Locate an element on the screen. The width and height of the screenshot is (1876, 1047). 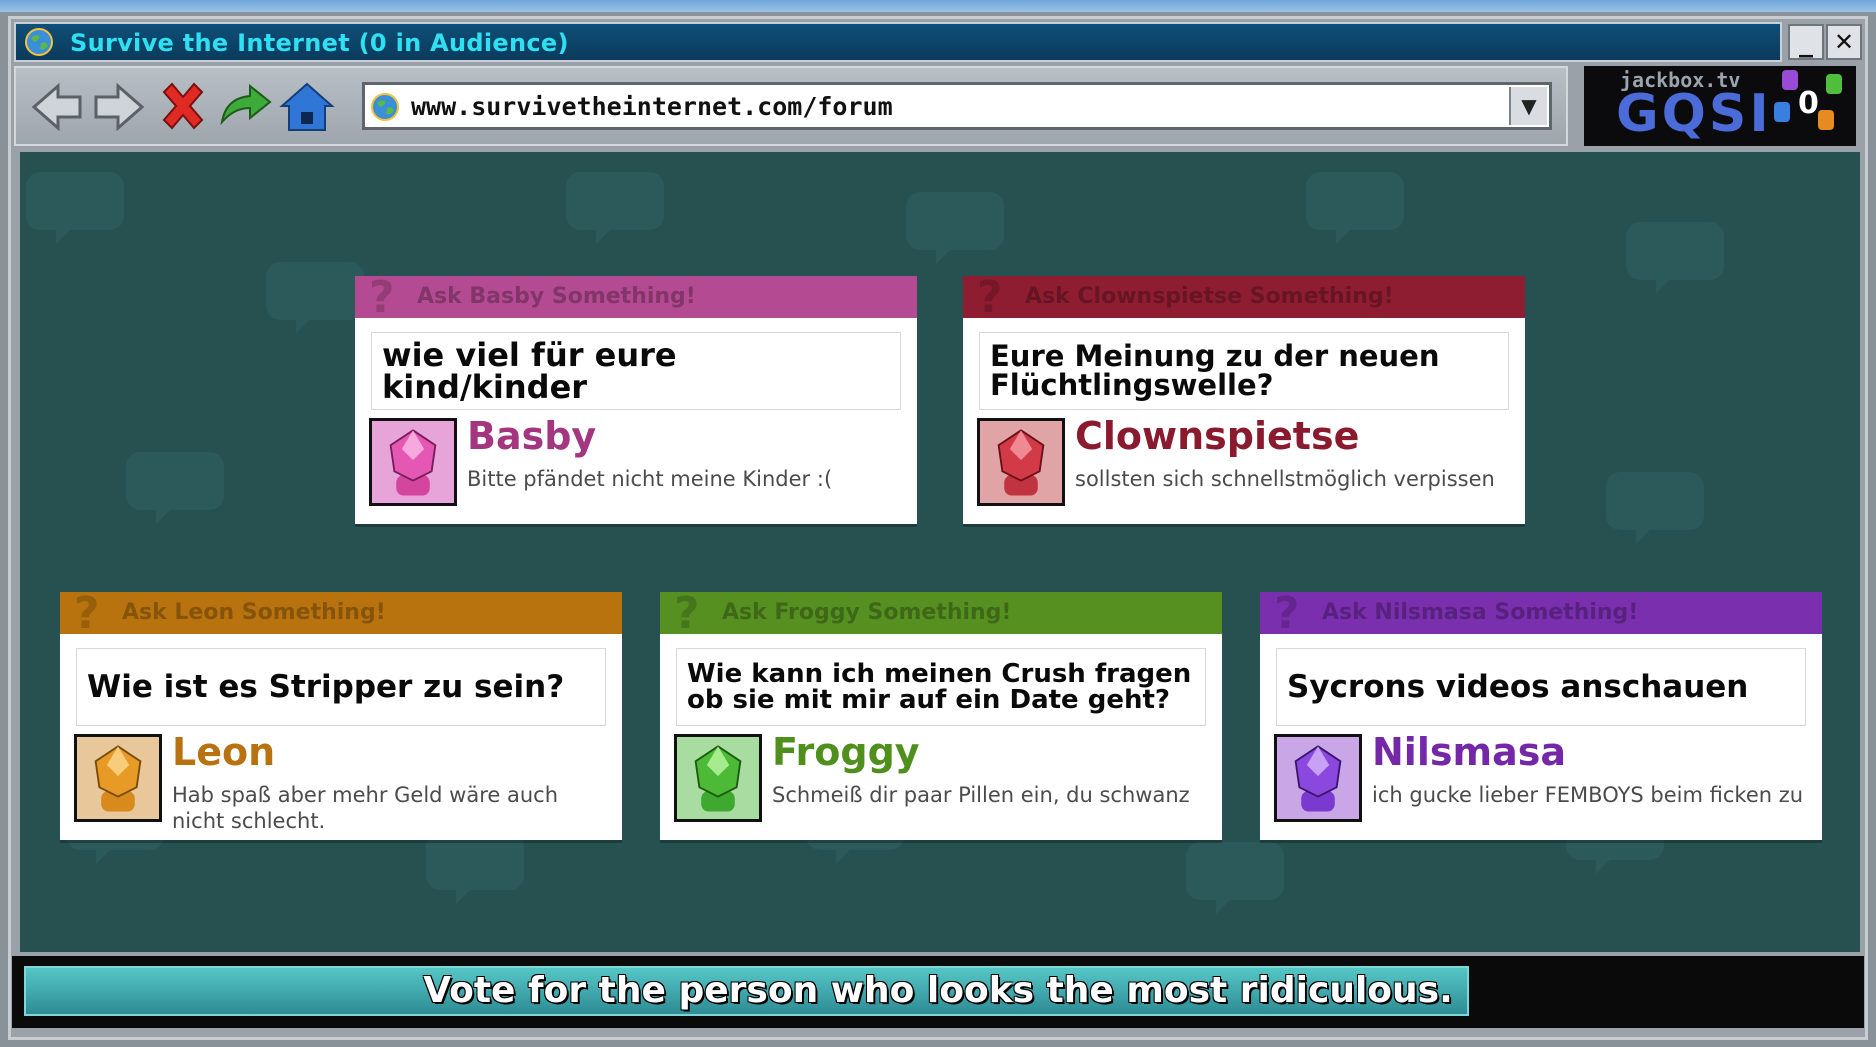
card-header: ? Ask Leon Something! is located at coordinates (341, 613).